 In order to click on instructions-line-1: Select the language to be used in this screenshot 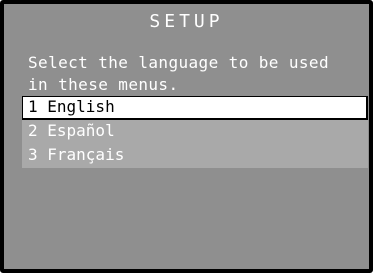, I will do `click(178, 62)`.